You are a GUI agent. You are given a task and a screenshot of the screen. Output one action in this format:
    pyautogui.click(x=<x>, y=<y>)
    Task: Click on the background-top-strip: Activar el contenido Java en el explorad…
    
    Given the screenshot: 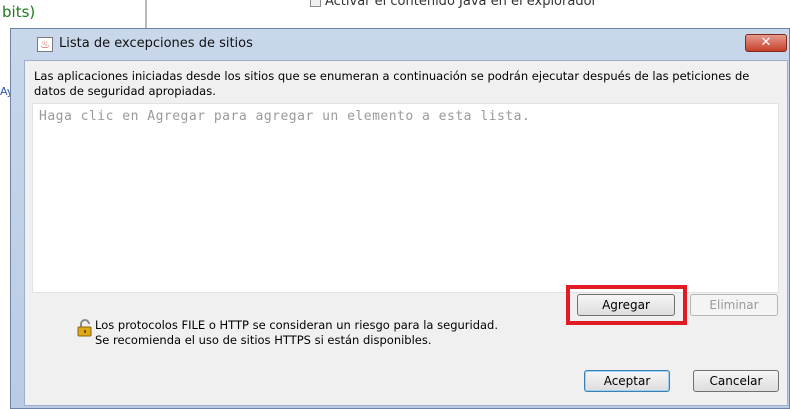 What is the action you would take?
    pyautogui.click(x=468, y=14)
    